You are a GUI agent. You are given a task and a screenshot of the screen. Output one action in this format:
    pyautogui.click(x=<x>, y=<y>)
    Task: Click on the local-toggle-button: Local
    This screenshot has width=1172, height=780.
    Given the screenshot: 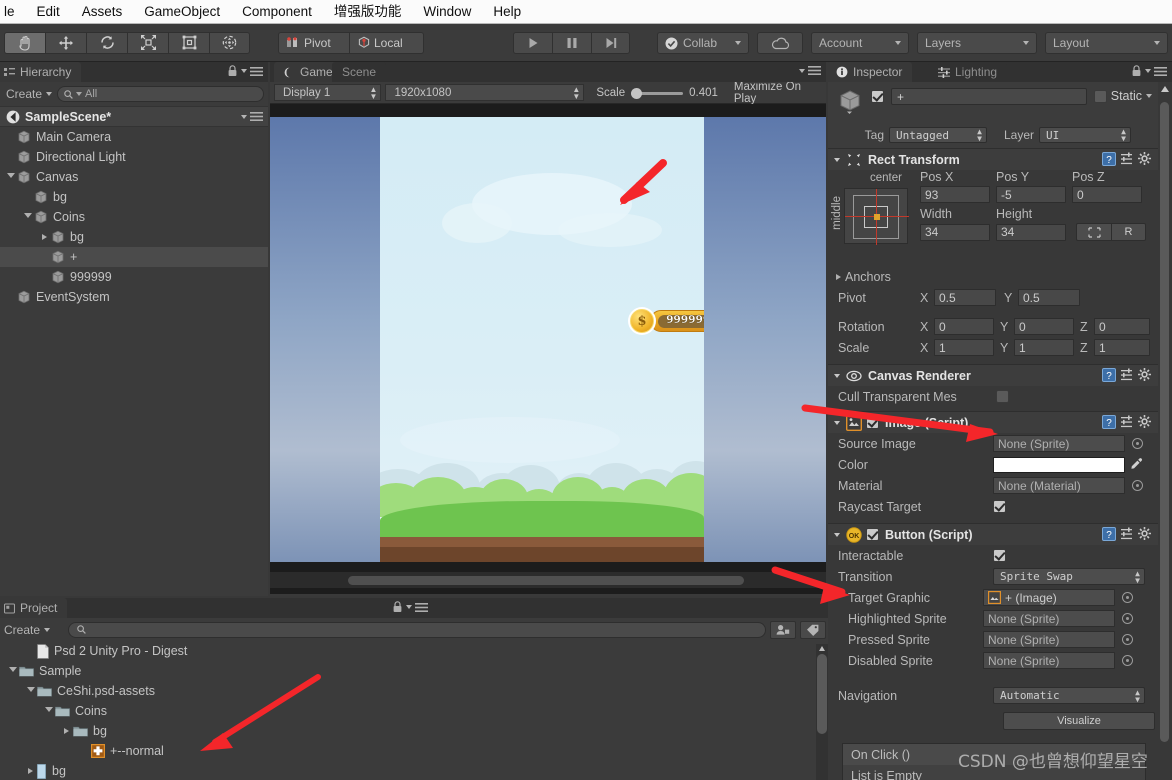 What is the action you would take?
    pyautogui.click(x=387, y=42)
    